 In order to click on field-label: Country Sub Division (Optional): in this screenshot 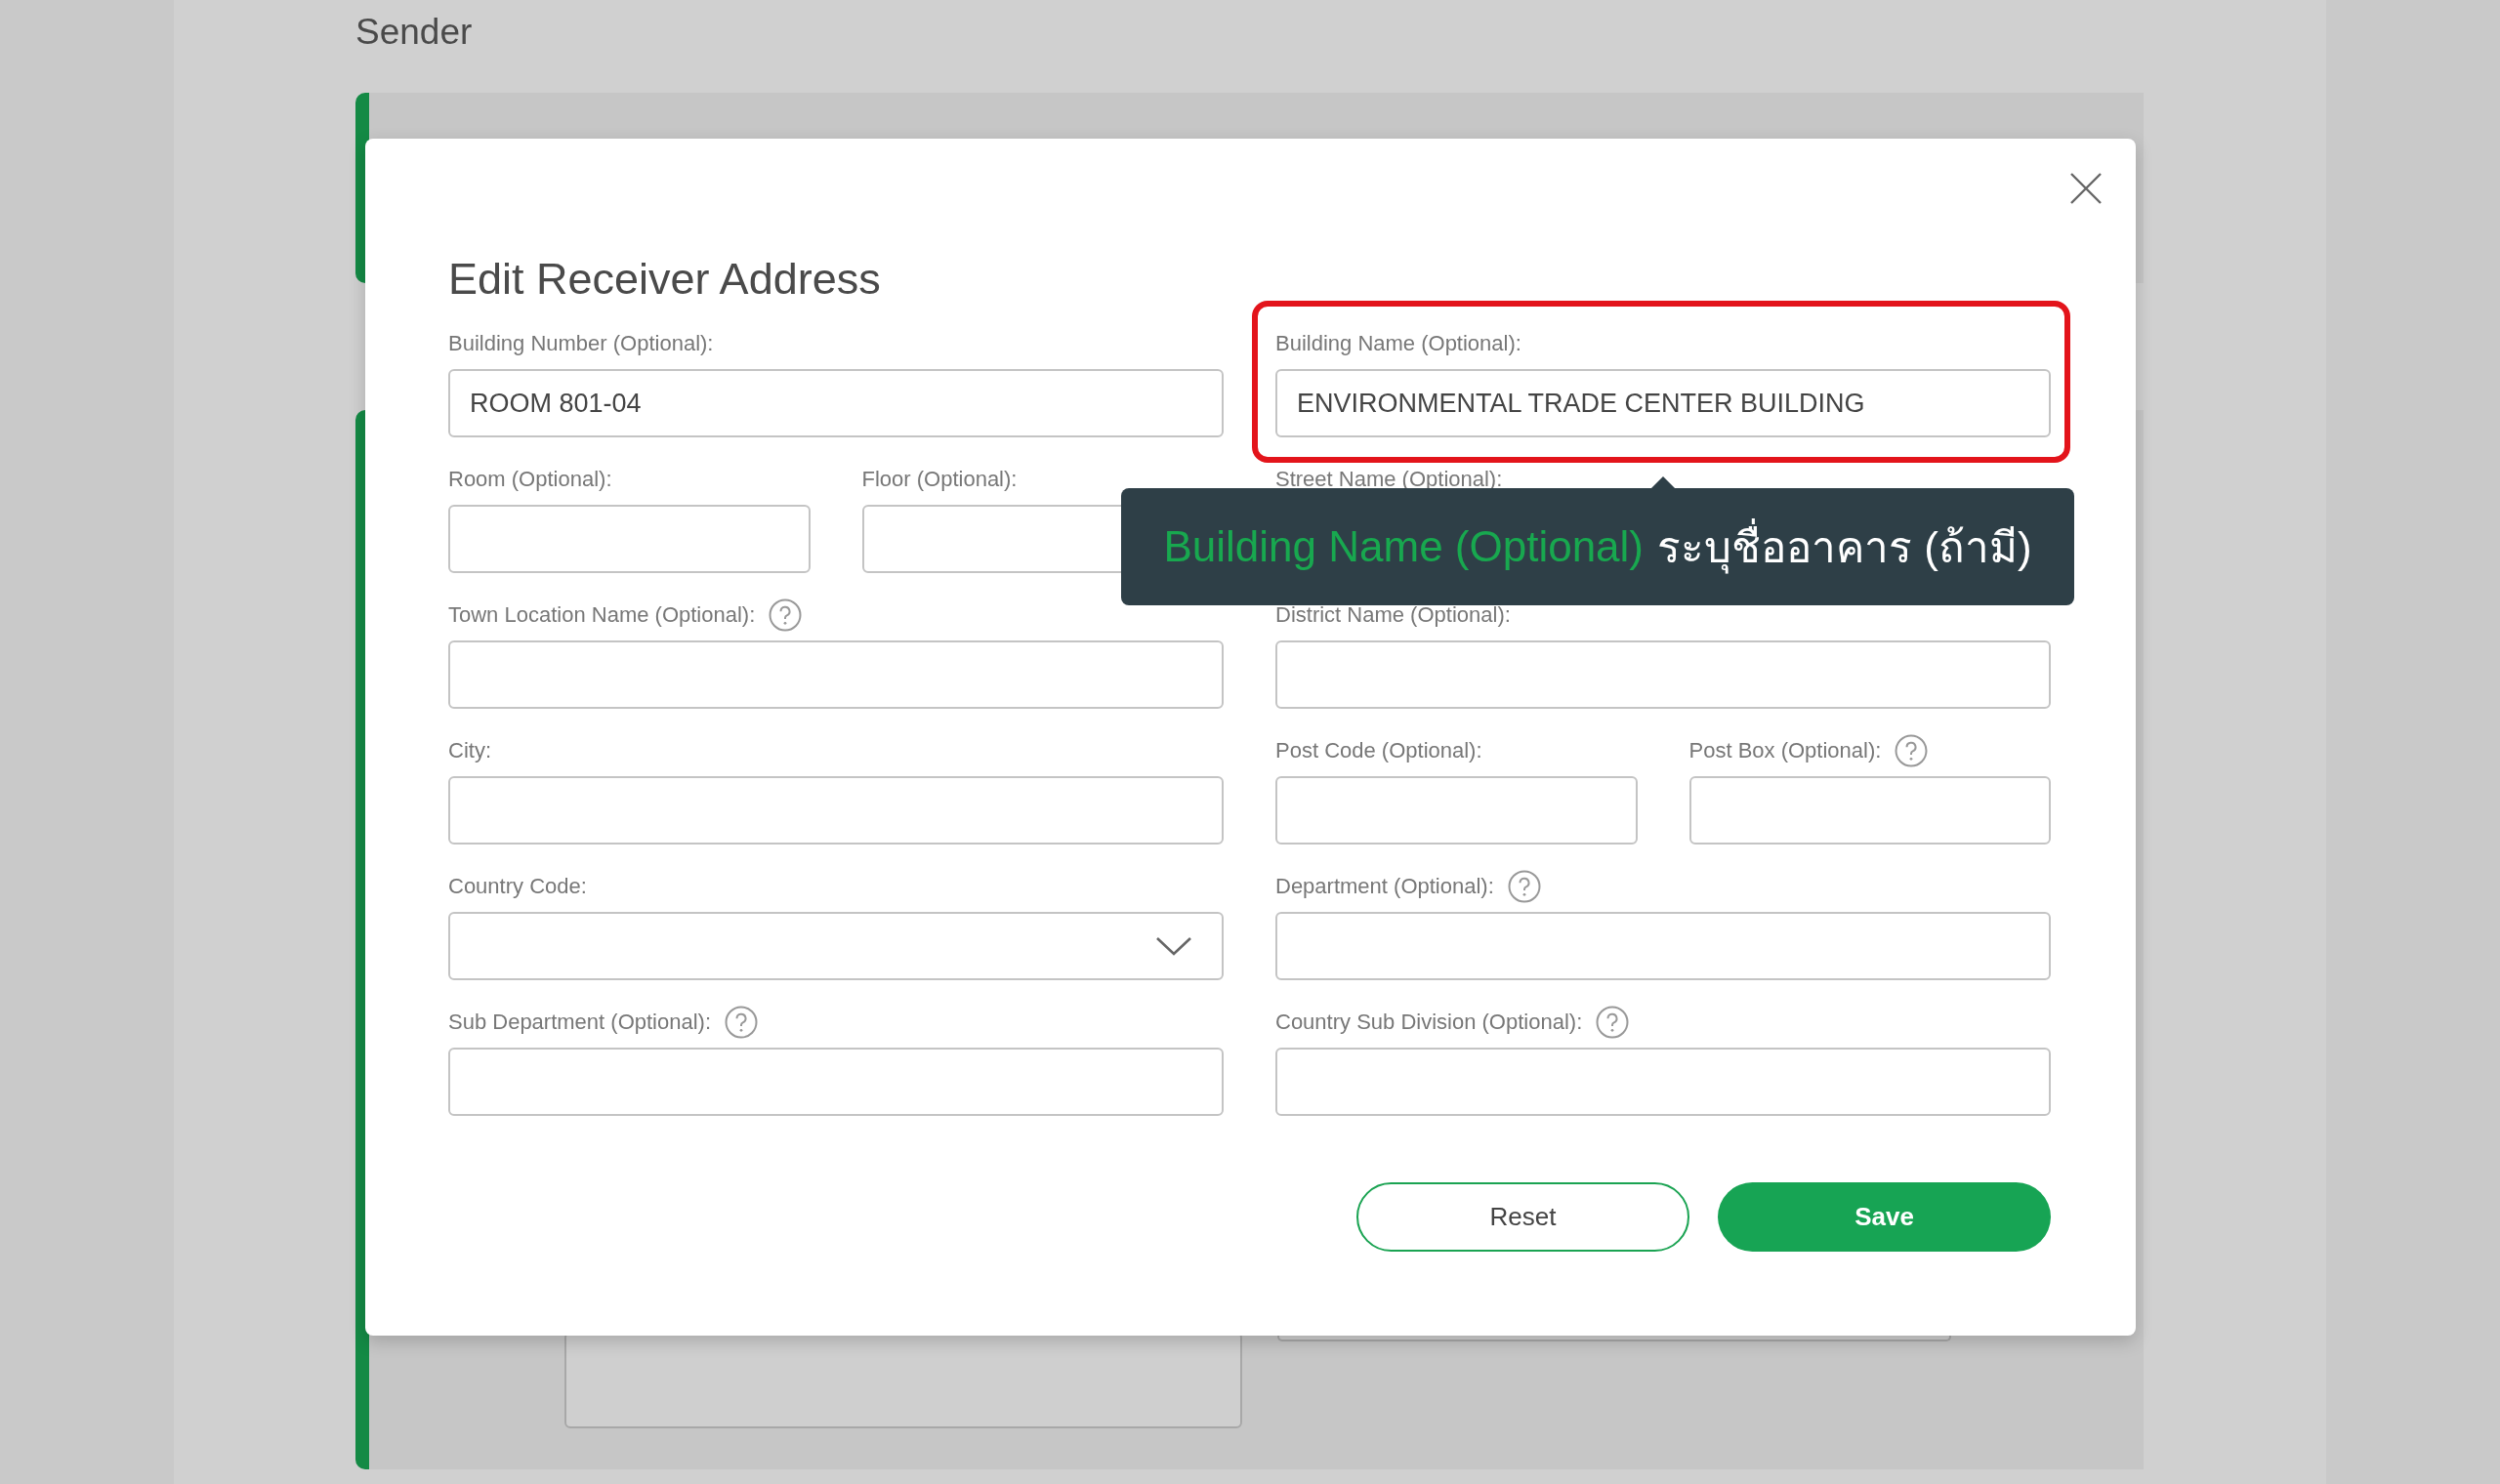, I will do `click(1429, 1023)`.